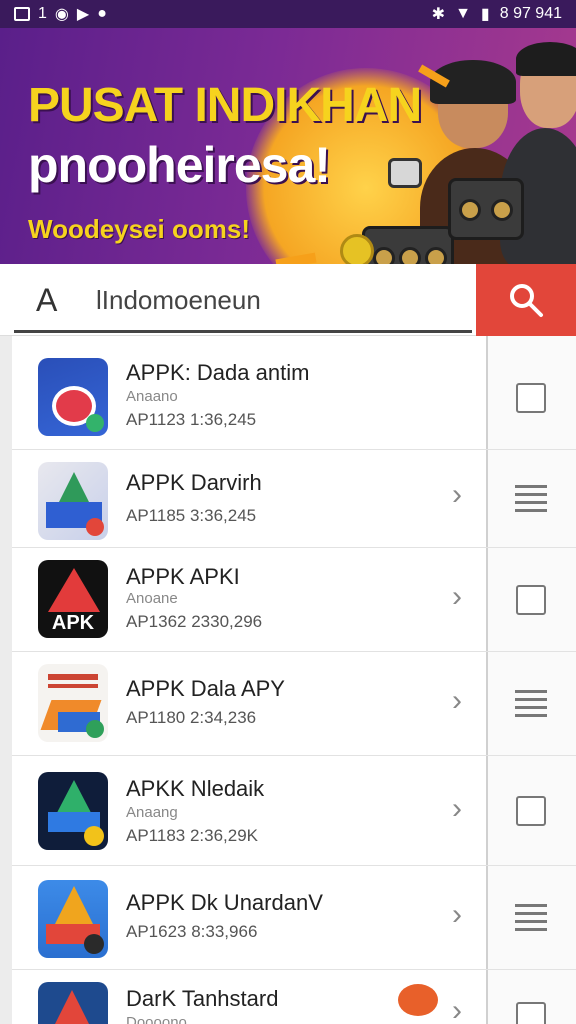 This screenshot has height=1024, width=576. Describe the element at coordinates (139, 229) in the screenshot. I see `banner-tagline: Woodeysei ooms!` at that location.